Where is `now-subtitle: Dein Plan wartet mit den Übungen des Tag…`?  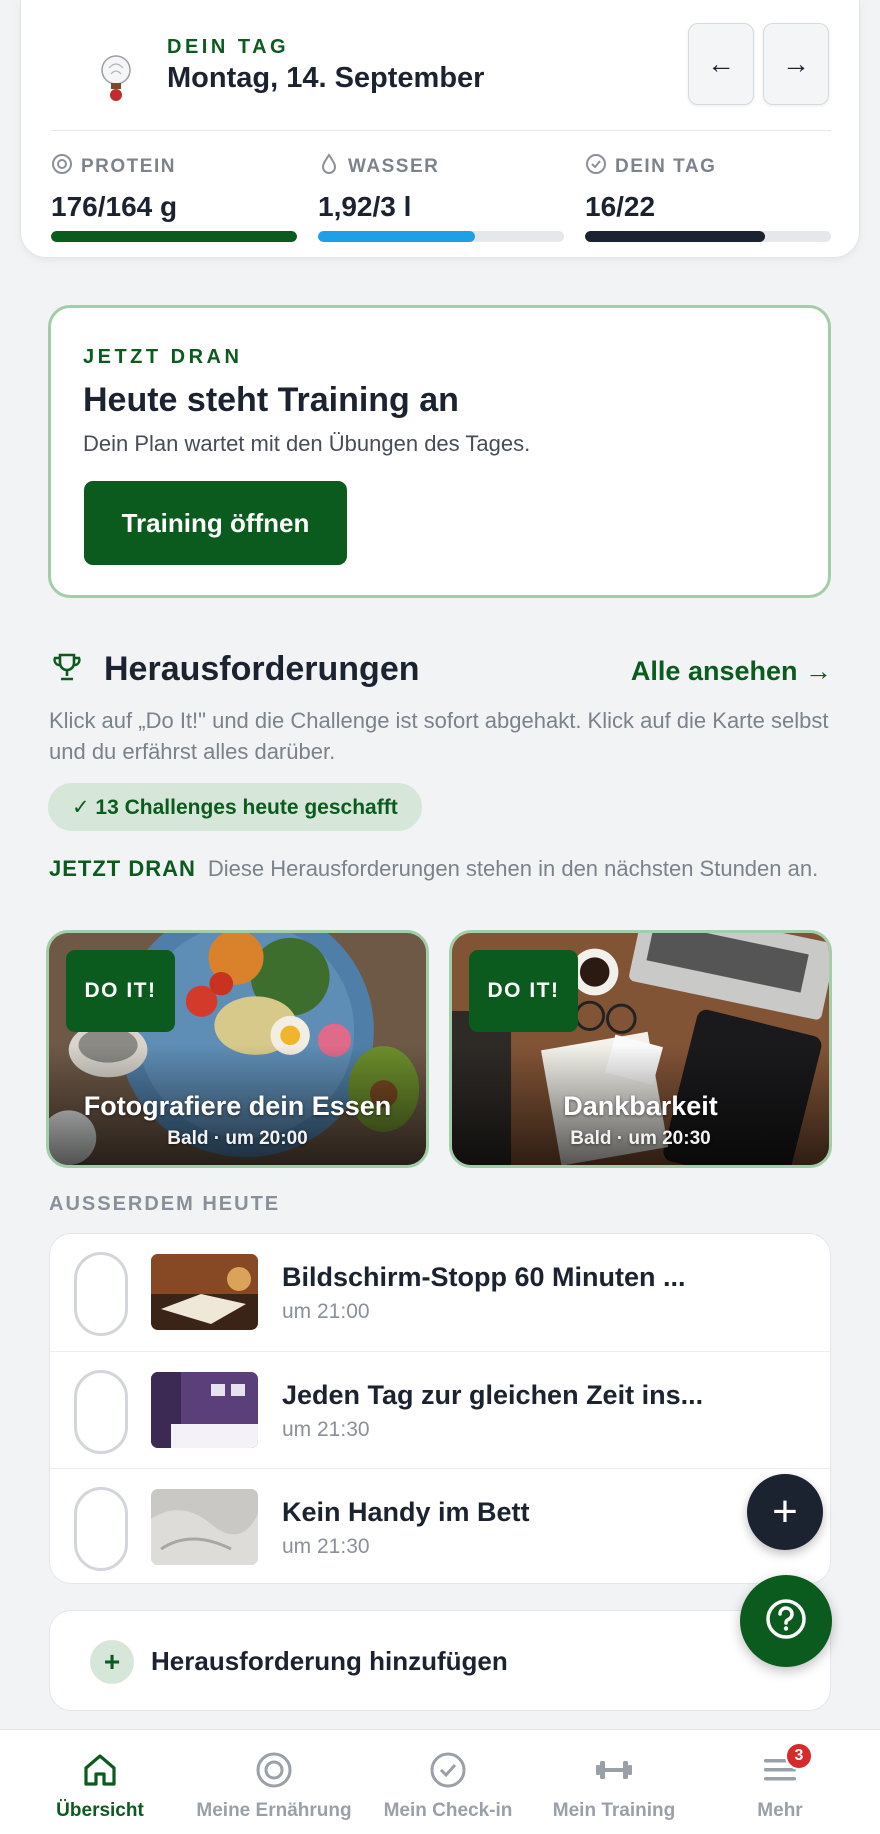
now-subtitle: Dein Plan wartet mit den Übungen des Tag… is located at coordinates (307, 443).